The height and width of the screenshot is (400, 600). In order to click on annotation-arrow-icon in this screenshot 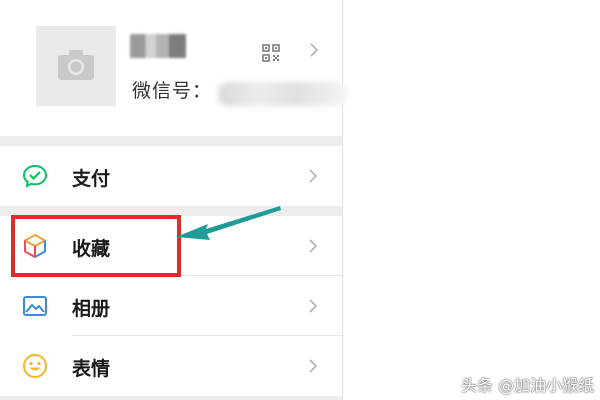, I will do `click(228, 223)`.